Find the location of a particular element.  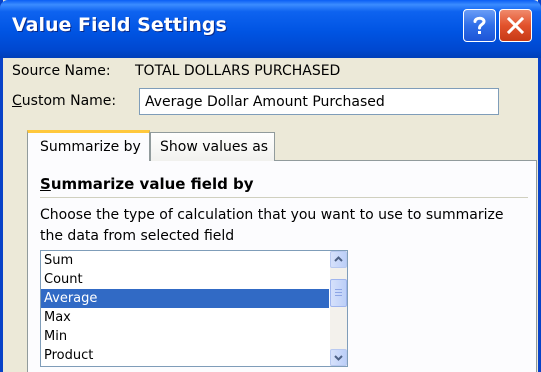

tab-summarize-by: Summarize by is located at coordinates (88, 145).